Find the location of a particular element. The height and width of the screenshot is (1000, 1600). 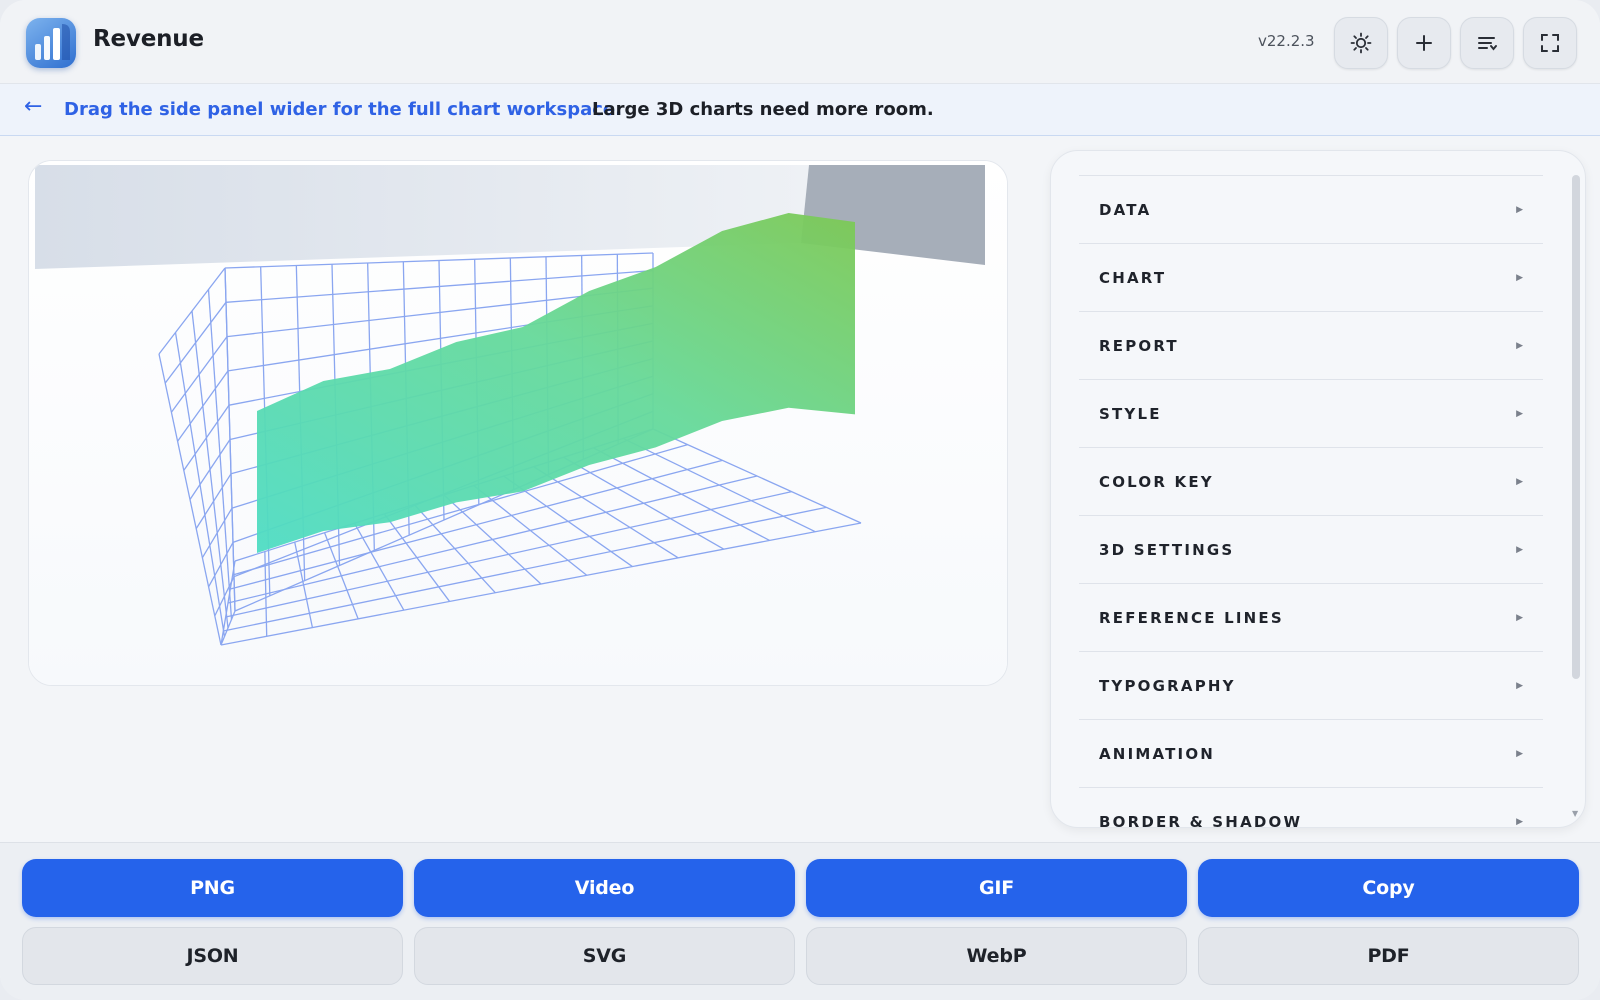

export-video-button: Video is located at coordinates (604, 888).